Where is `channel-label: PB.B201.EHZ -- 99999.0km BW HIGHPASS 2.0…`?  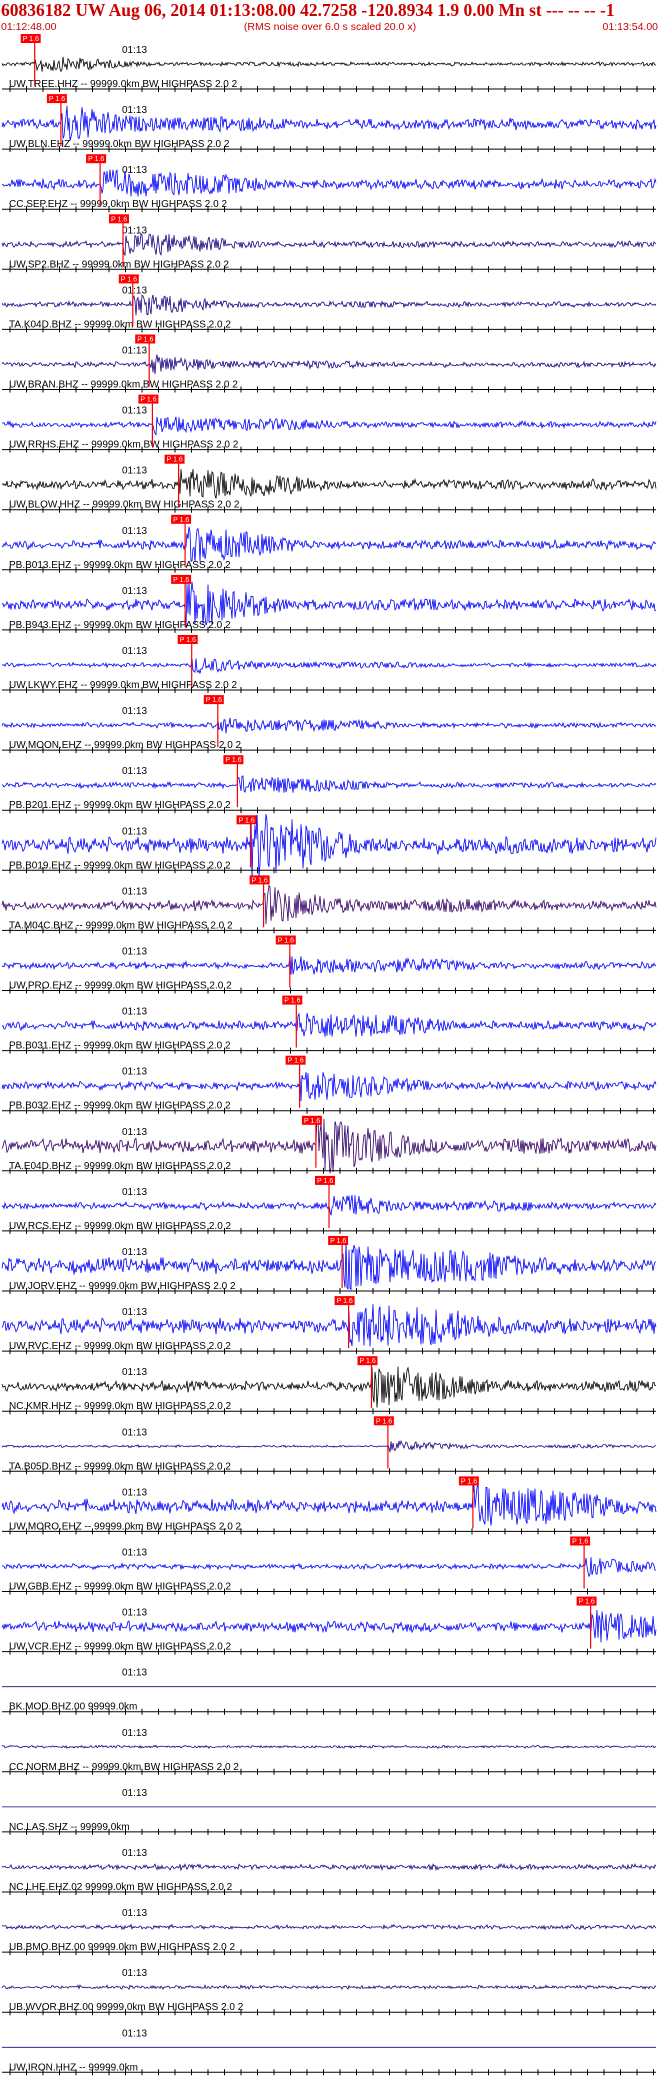 channel-label: PB.B201.EHZ -- 99999.0km BW HIGHPASS 2.0… is located at coordinates (120, 805).